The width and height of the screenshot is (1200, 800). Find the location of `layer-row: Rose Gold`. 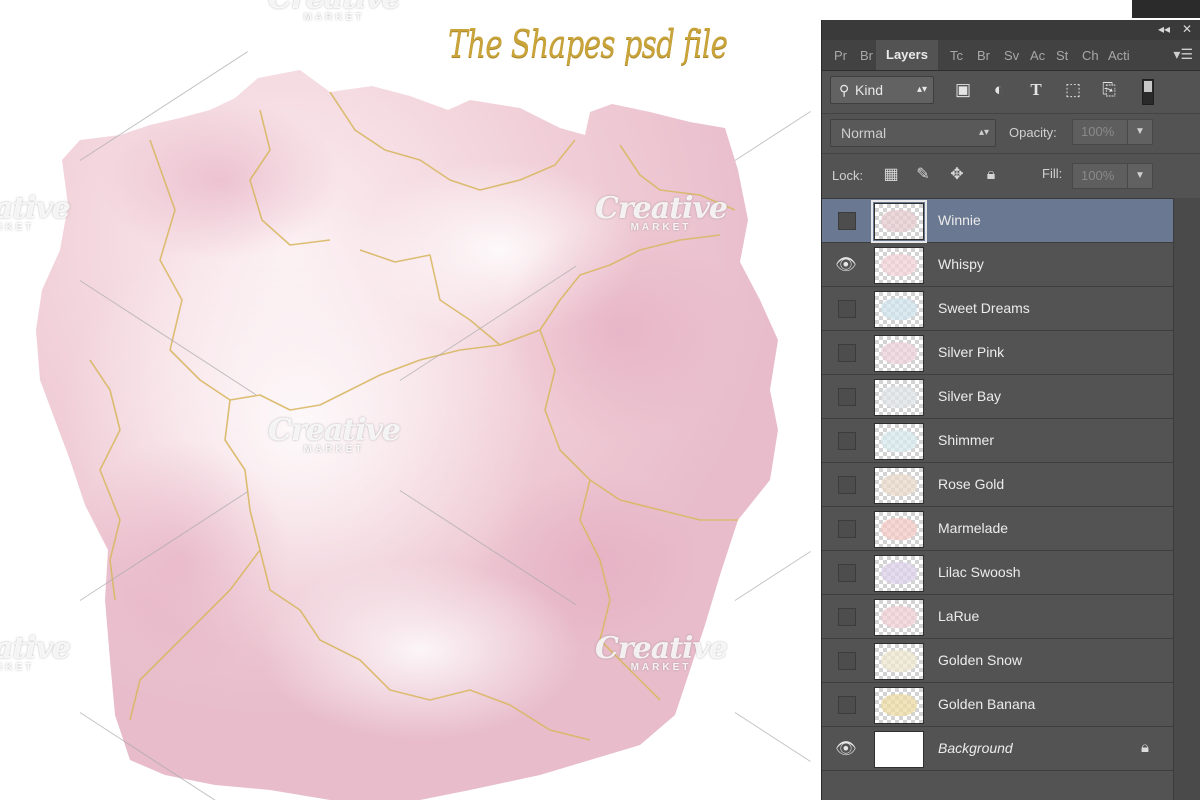

layer-row: Rose Gold is located at coordinates (997, 485).